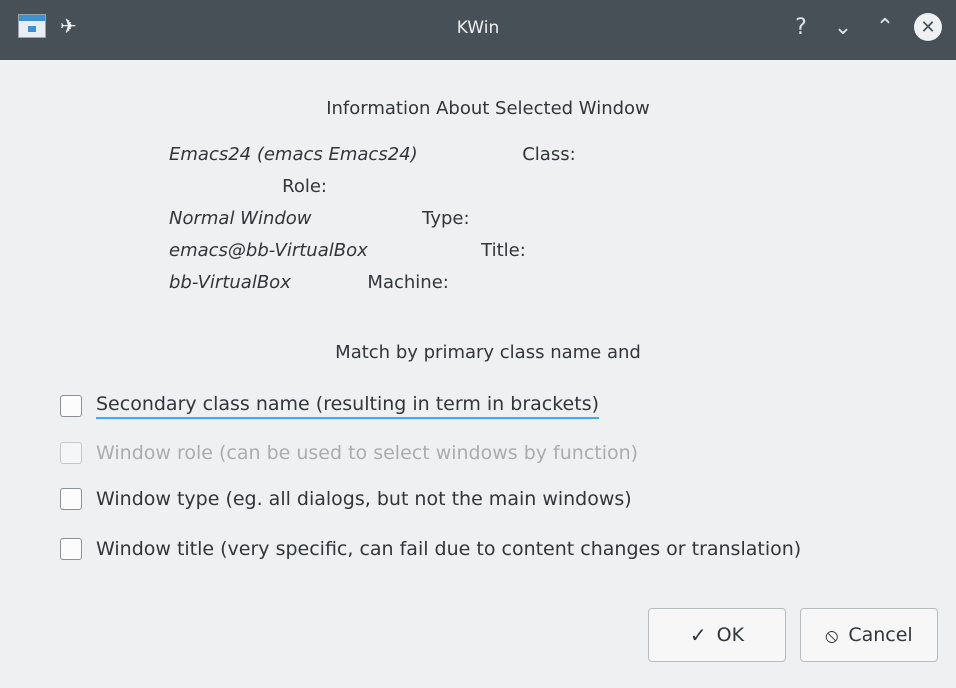 The width and height of the screenshot is (956, 688). I want to click on help-icon: ?, so click(801, 27).